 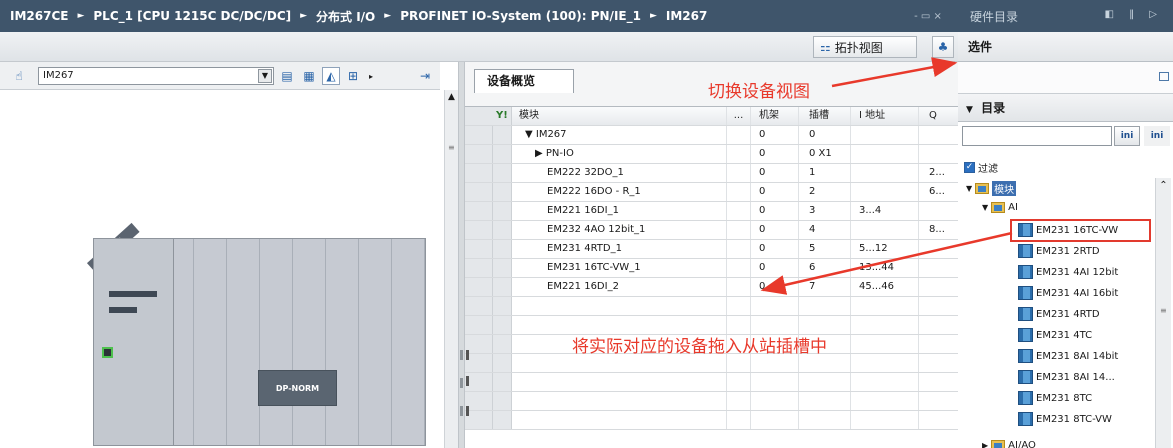 What do you see at coordinates (620, 116) in the screenshot?
I see `column-module: 模块` at bounding box center [620, 116].